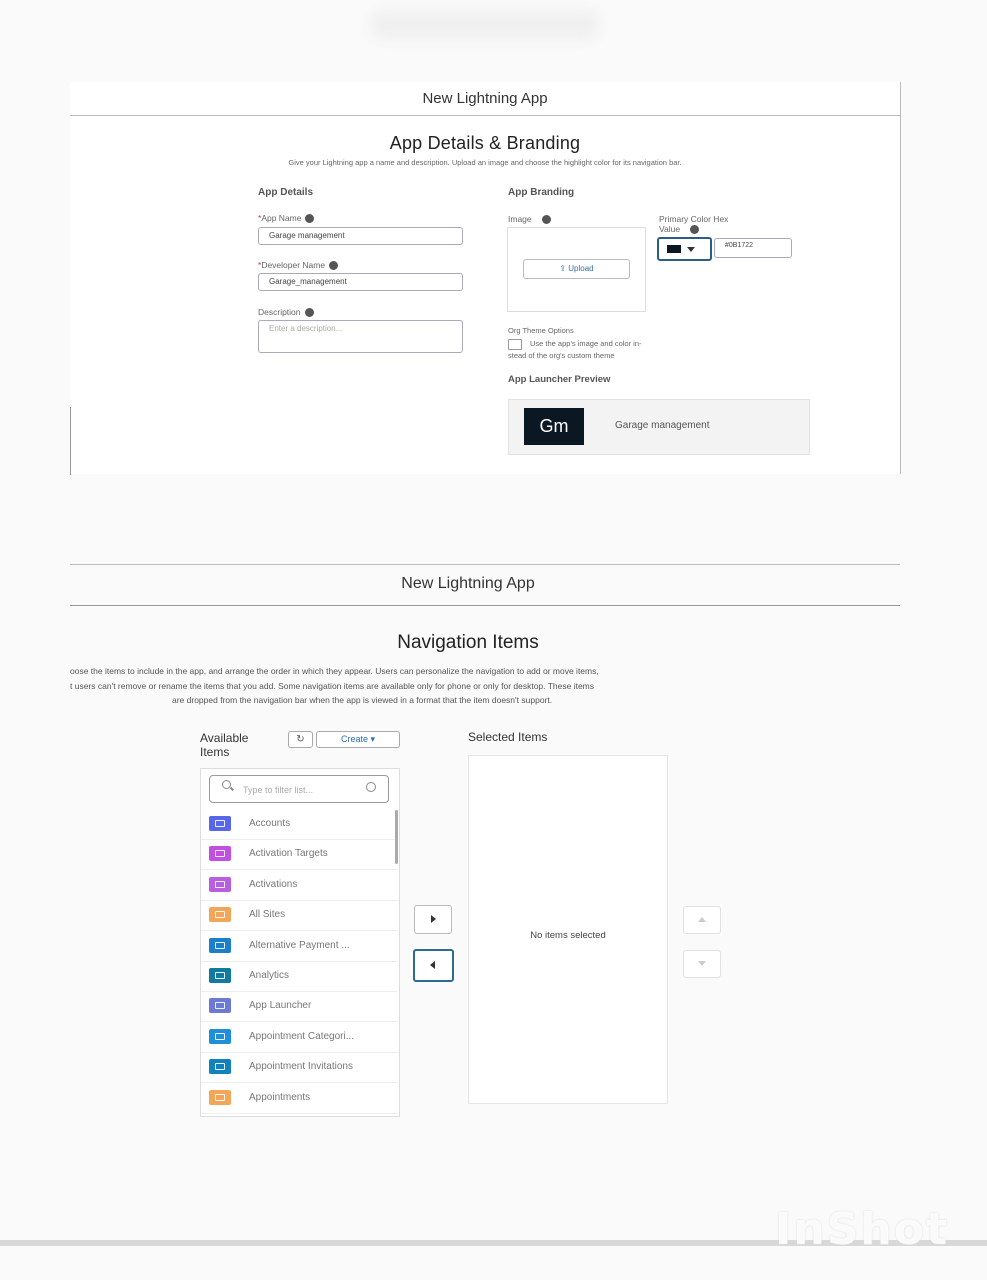 The width and height of the screenshot is (987, 1280). Describe the element at coordinates (485, 98) in the screenshot. I see `modal-title: New Lightning App` at that location.